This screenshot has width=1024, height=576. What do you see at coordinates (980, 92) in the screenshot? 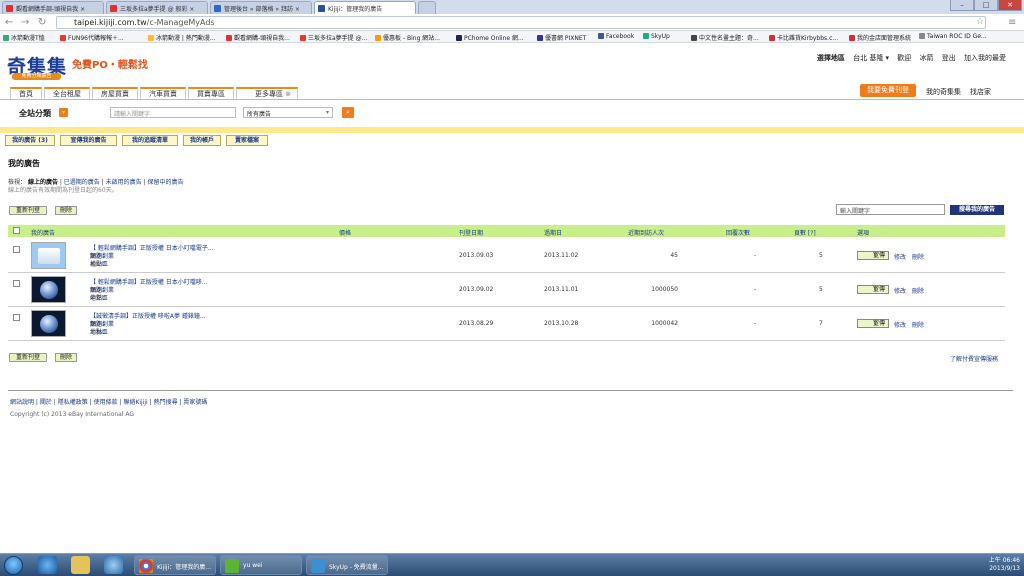
I see `store-link: 找店家` at bounding box center [980, 92].